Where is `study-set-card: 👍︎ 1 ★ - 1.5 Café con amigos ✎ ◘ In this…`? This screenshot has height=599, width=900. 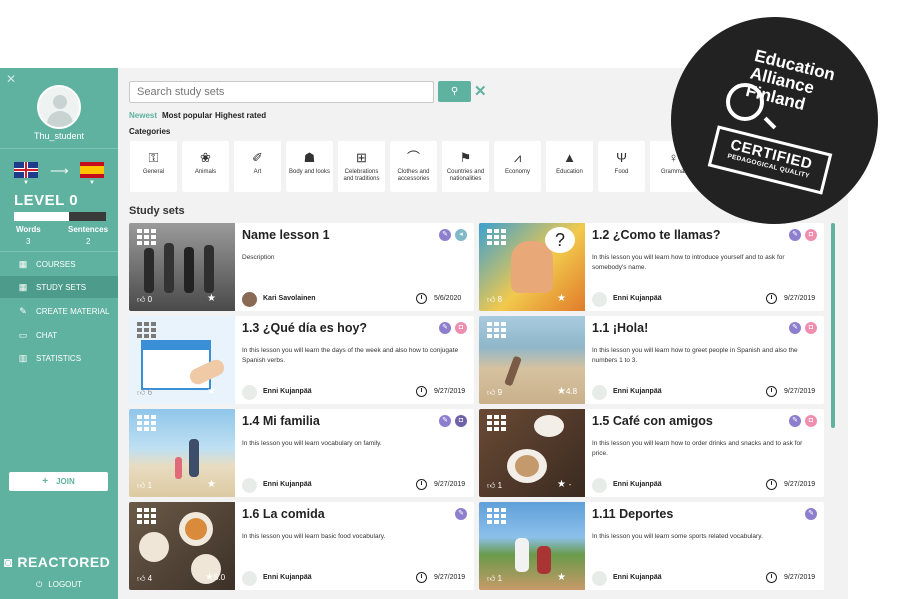 study-set-card: 👍︎ 1 ★ - 1.5 Café con amigos ✎ ◘ In this… is located at coordinates (651, 453).